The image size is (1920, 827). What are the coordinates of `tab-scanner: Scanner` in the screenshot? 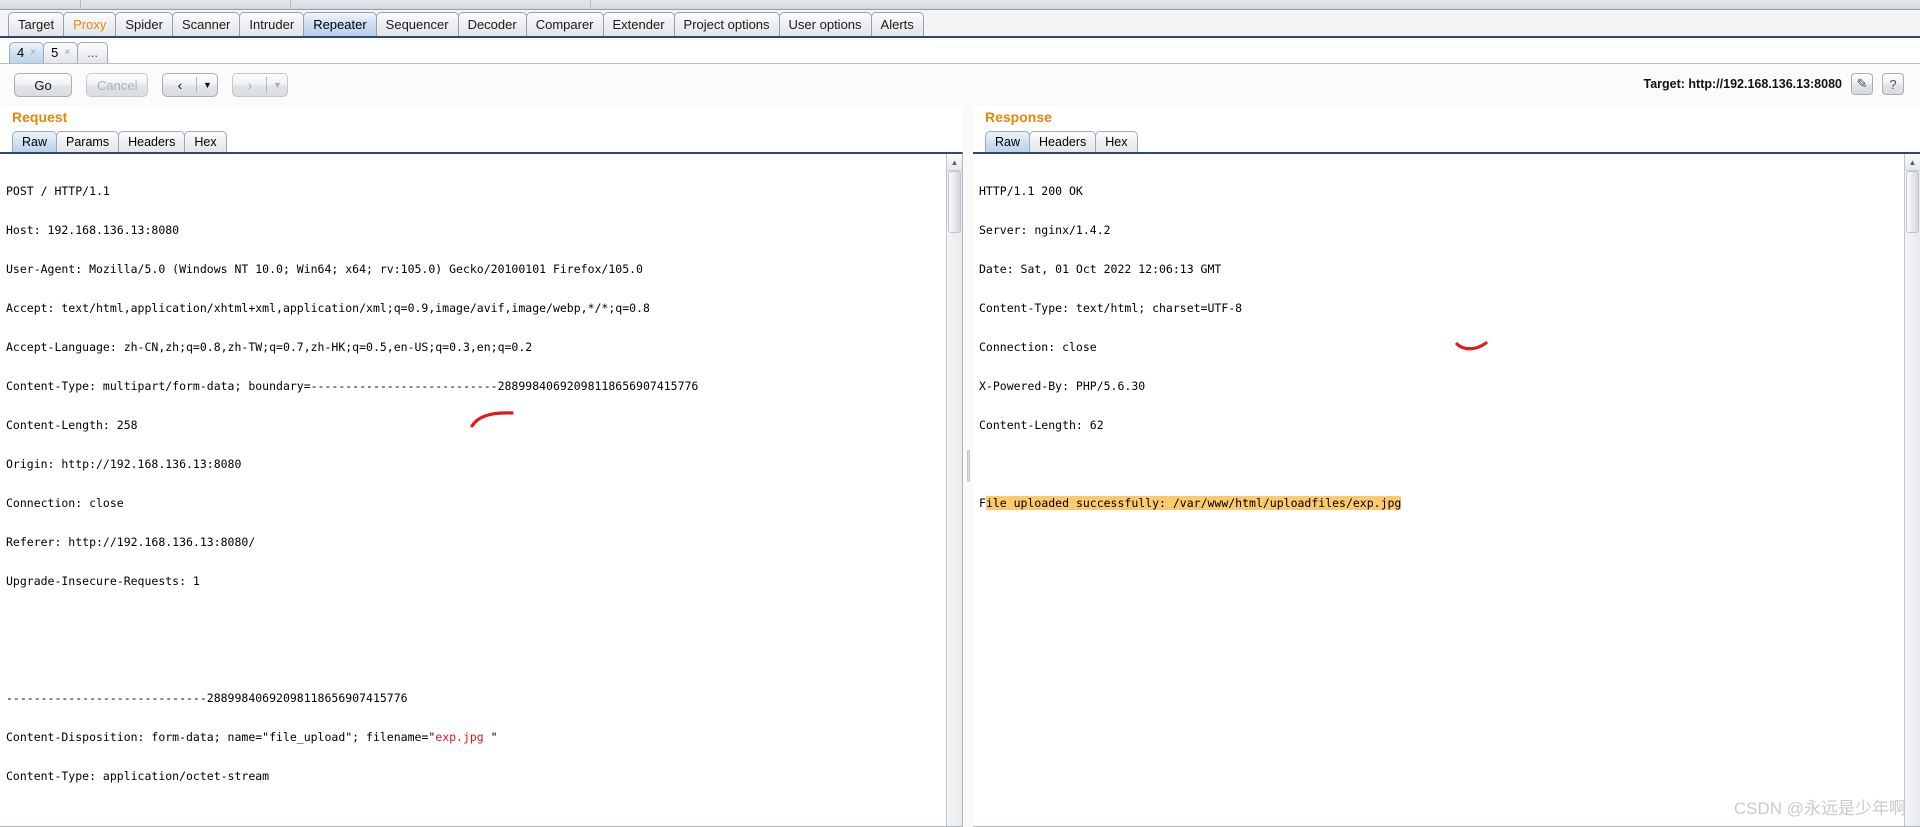 It's located at (206, 24).